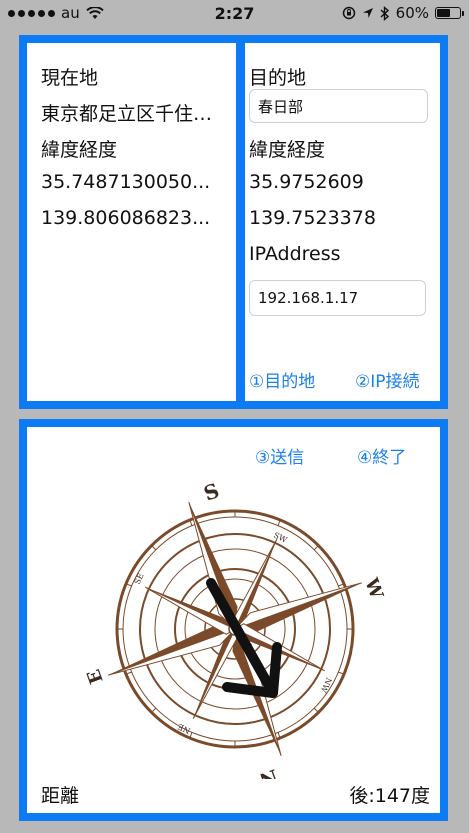  Describe the element at coordinates (384, 13) in the screenshot. I see `bluetooth-icon` at that location.